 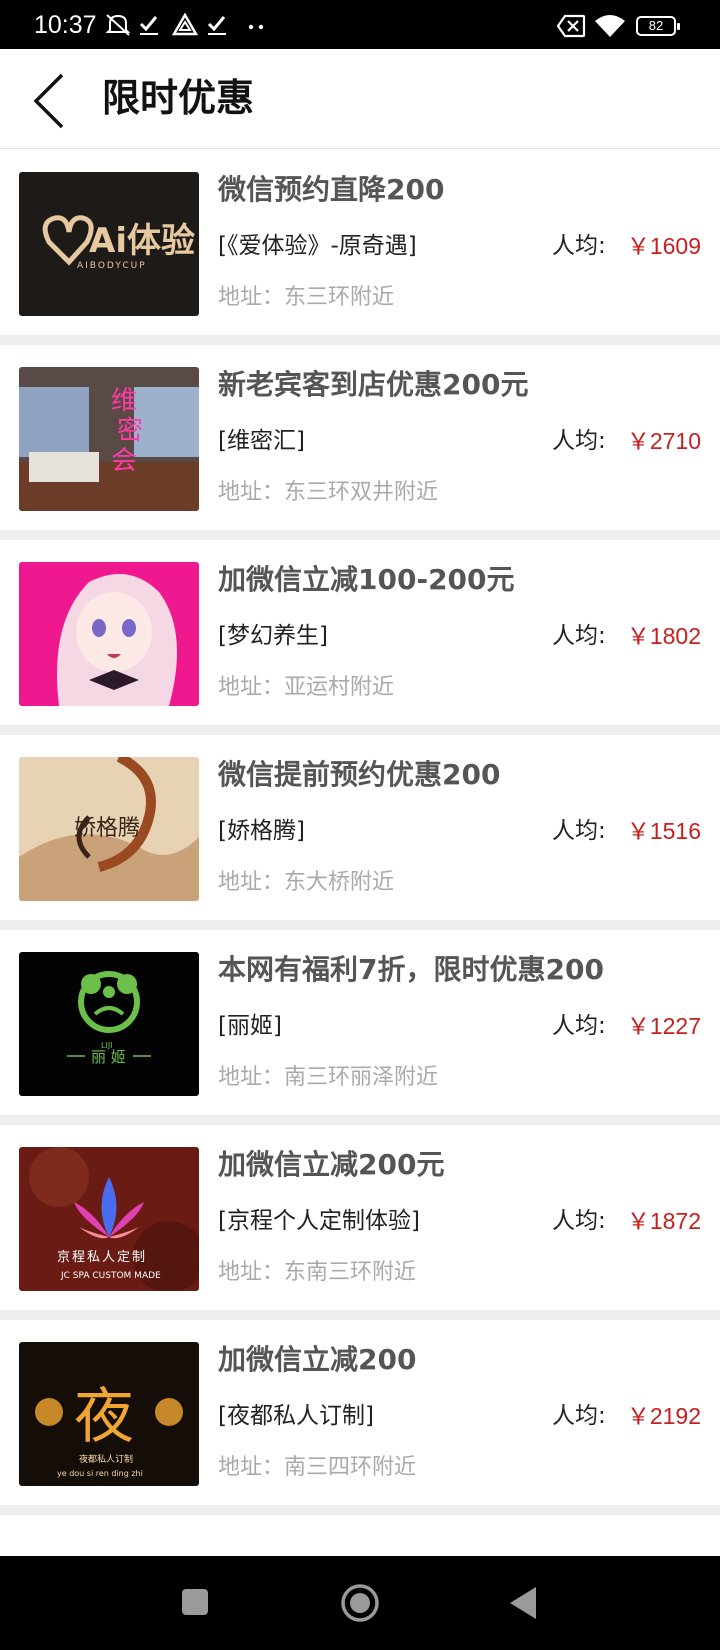 What do you see at coordinates (112, 266) in the screenshot?
I see `svg-text: AIBODYCUP` at bounding box center [112, 266].